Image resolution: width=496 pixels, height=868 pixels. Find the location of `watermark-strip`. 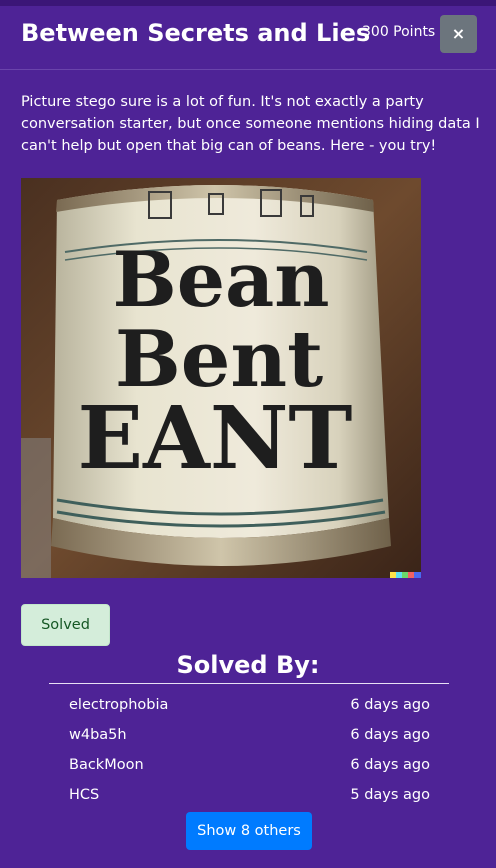

watermark-strip is located at coordinates (405, 575).